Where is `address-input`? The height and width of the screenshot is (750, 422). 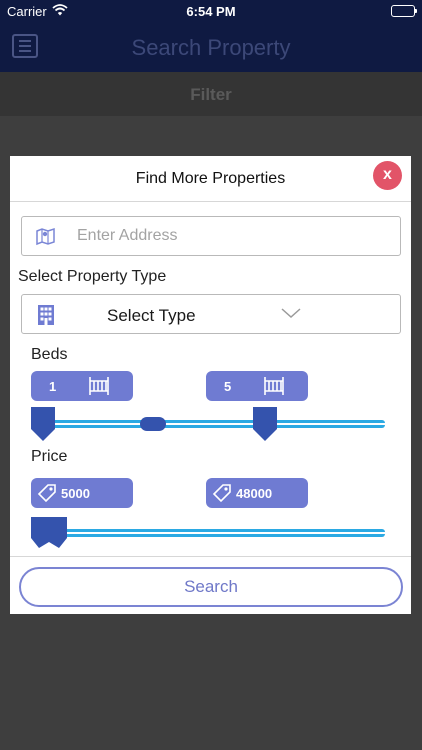
address-input is located at coordinates (227, 236).